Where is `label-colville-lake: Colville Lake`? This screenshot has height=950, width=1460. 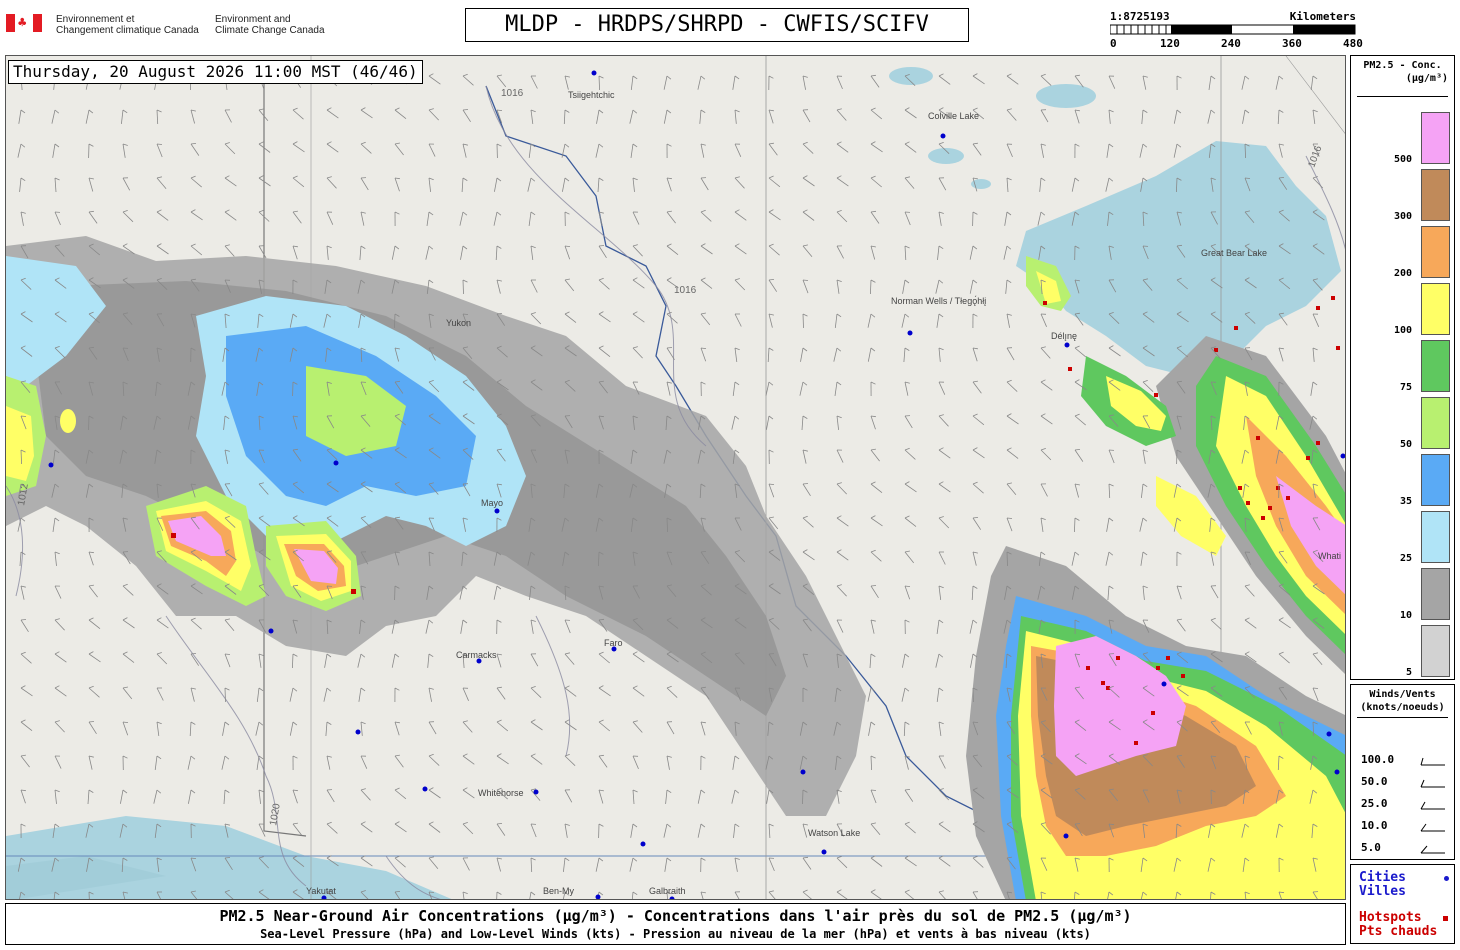
label-colville-lake: Colville Lake is located at coordinates (953, 116).